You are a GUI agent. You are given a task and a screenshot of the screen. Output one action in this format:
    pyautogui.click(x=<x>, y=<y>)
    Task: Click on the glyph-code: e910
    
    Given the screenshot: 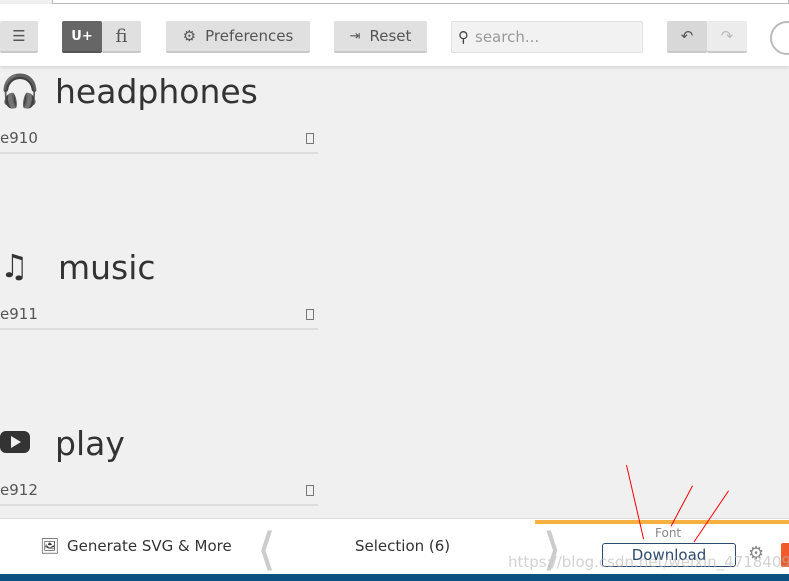 What is the action you would take?
    pyautogui.click(x=19, y=138)
    